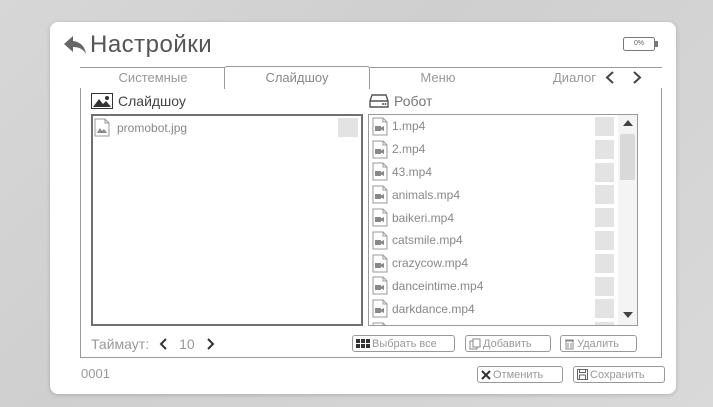 Image resolution: width=713 pixels, height=407 pixels. What do you see at coordinates (430, 263) in the screenshot?
I see `video-file-name: crazycow.mp4` at bounding box center [430, 263].